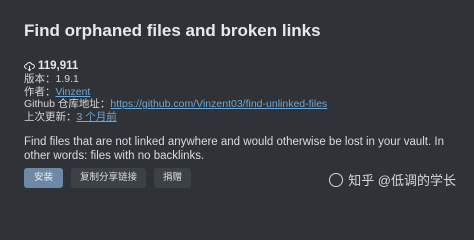 Image resolution: width=474 pixels, height=240 pixels. I want to click on watermark: 知乎 @低调的学长, so click(392, 179).